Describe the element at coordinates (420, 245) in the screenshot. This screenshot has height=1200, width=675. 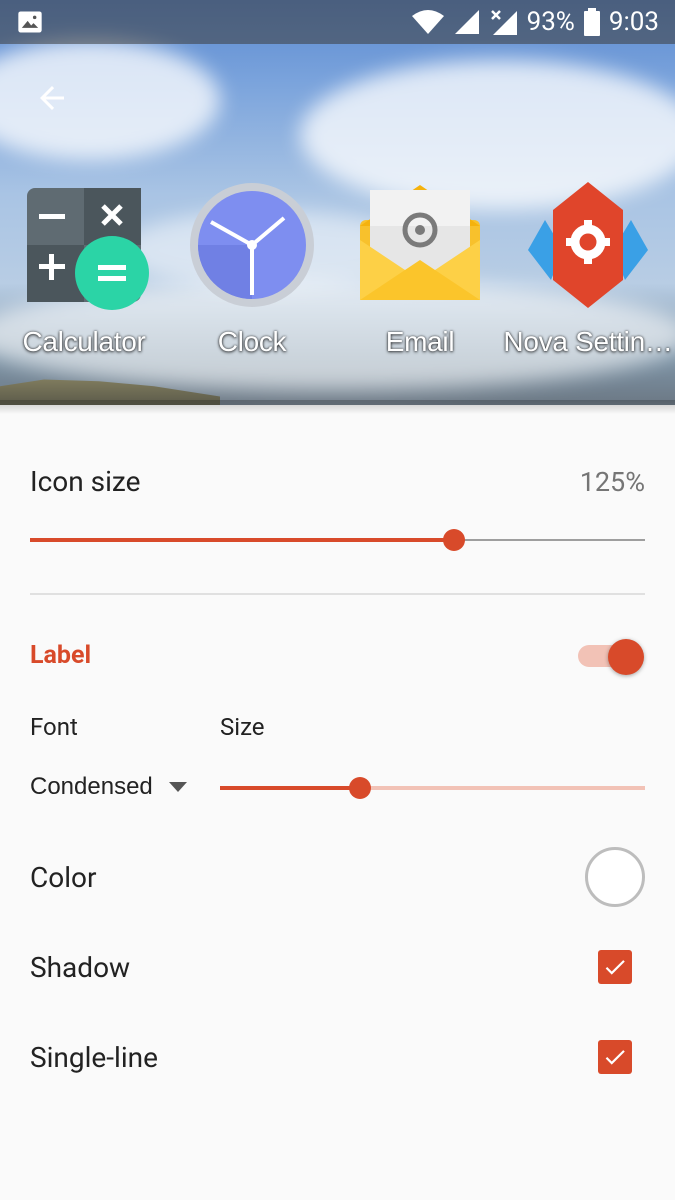
I see `email-icon` at that location.